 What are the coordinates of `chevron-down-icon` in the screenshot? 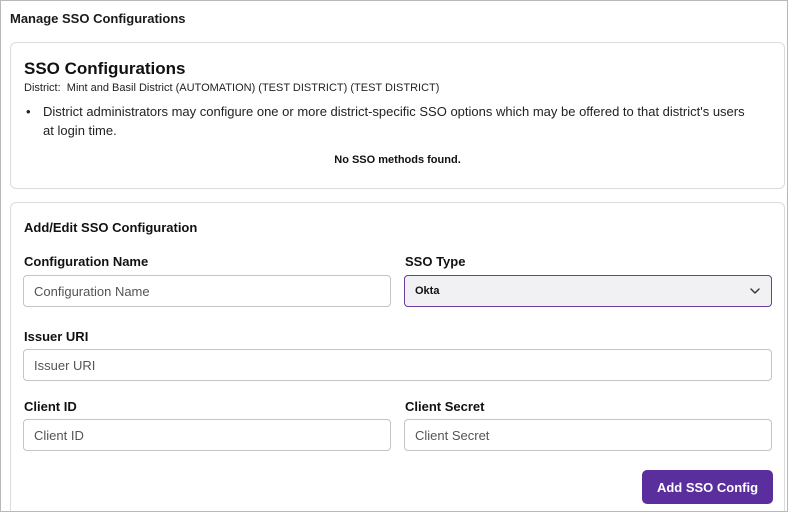 It's located at (755, 291).